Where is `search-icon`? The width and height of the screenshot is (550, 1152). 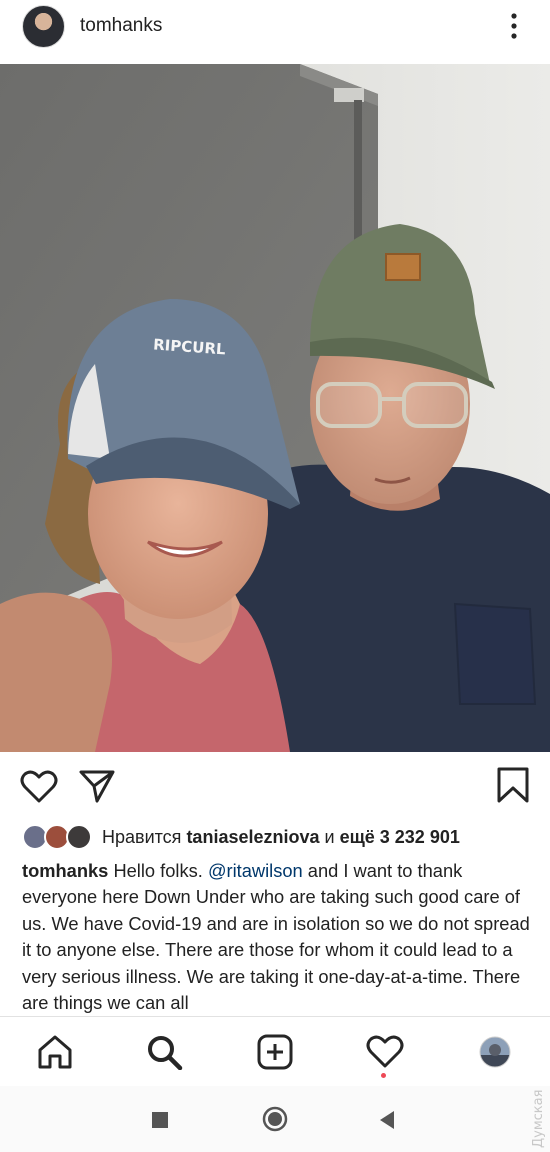
search-icon is located at coordinates (165, 1052).